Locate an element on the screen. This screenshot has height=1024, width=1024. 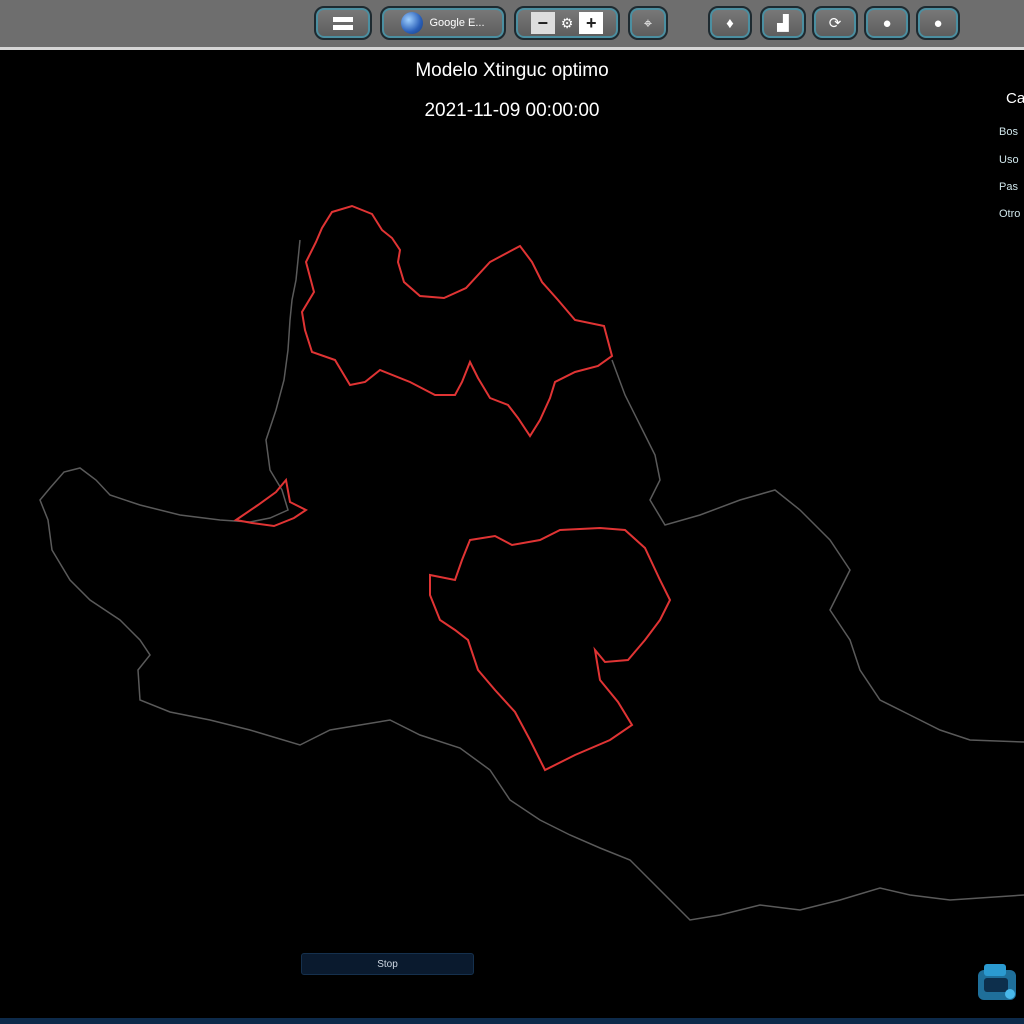
status-bar is located at coordinates (512, 1021).